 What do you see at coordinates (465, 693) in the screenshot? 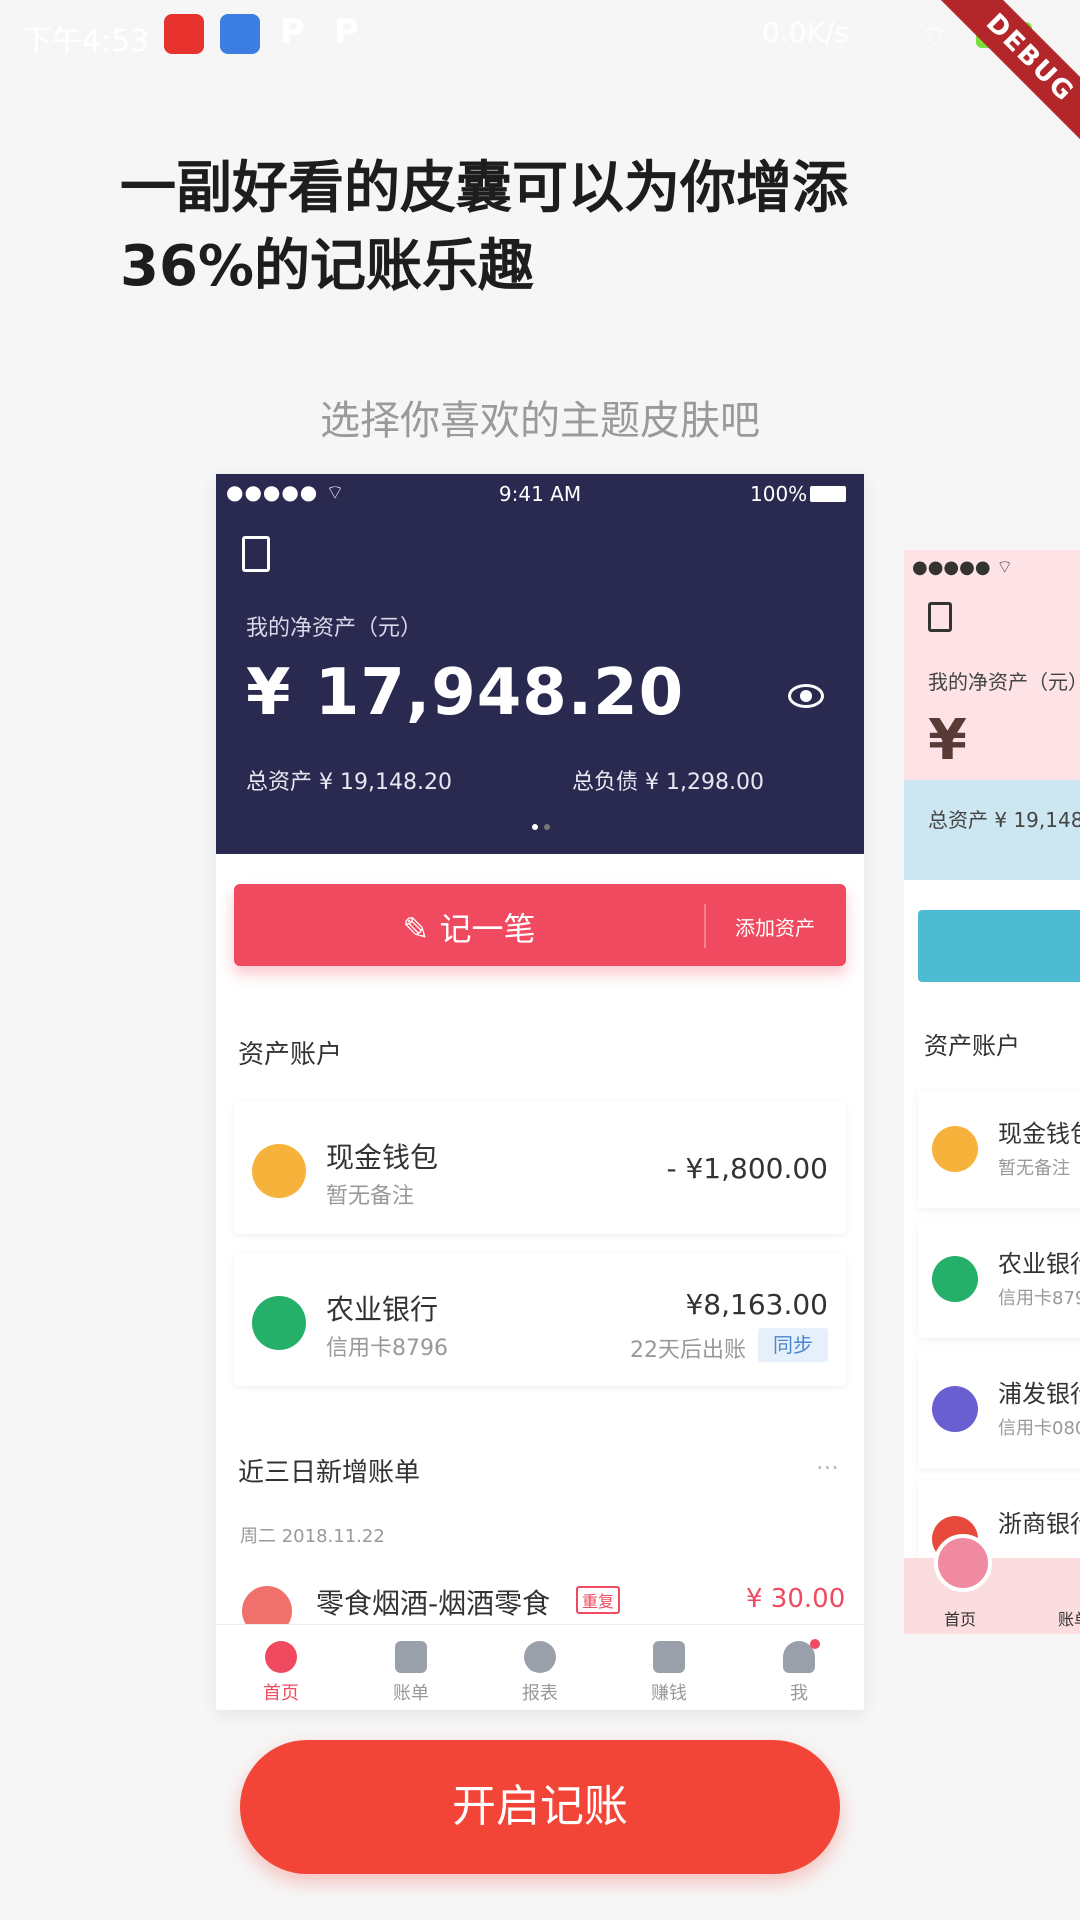
I see `net-assets-value: ¥ 17,948.20` at bounding box center [465, 693].